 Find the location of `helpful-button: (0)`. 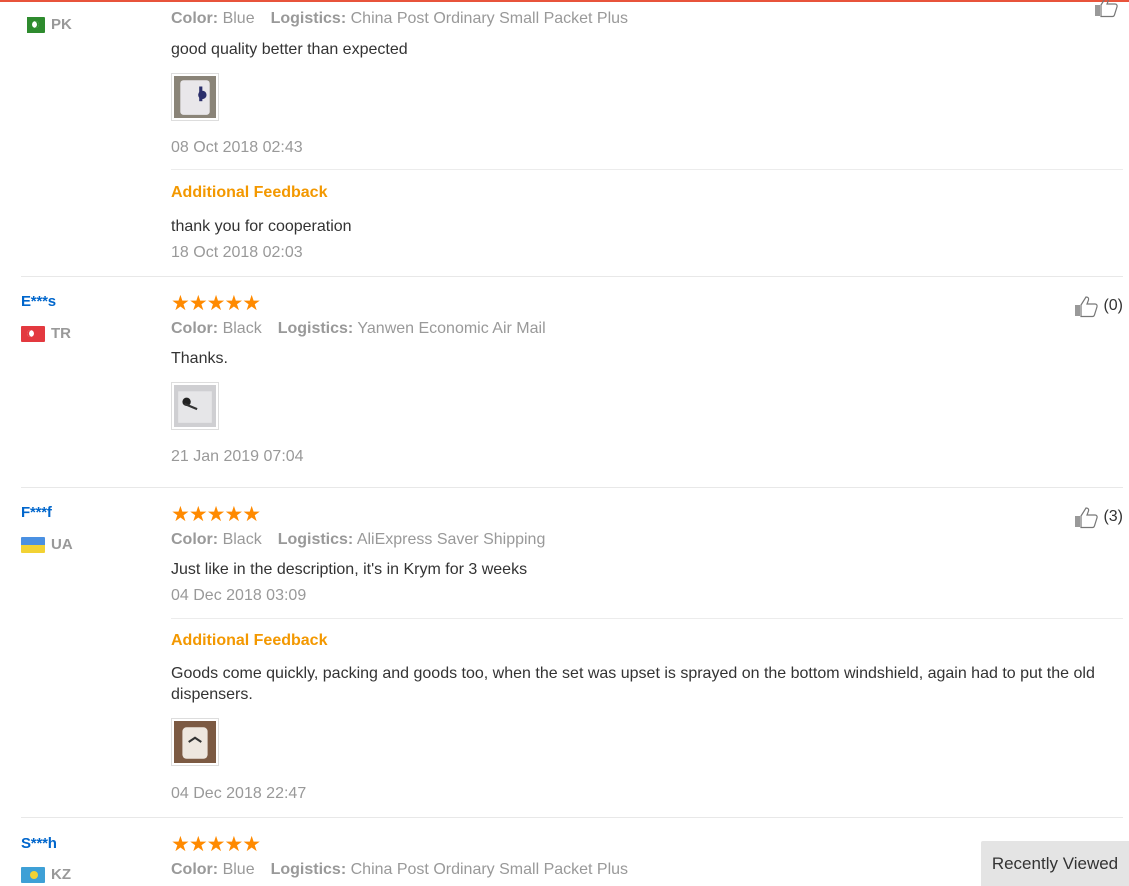

helpful-button: (0) is located at coordinates (1098, 306).